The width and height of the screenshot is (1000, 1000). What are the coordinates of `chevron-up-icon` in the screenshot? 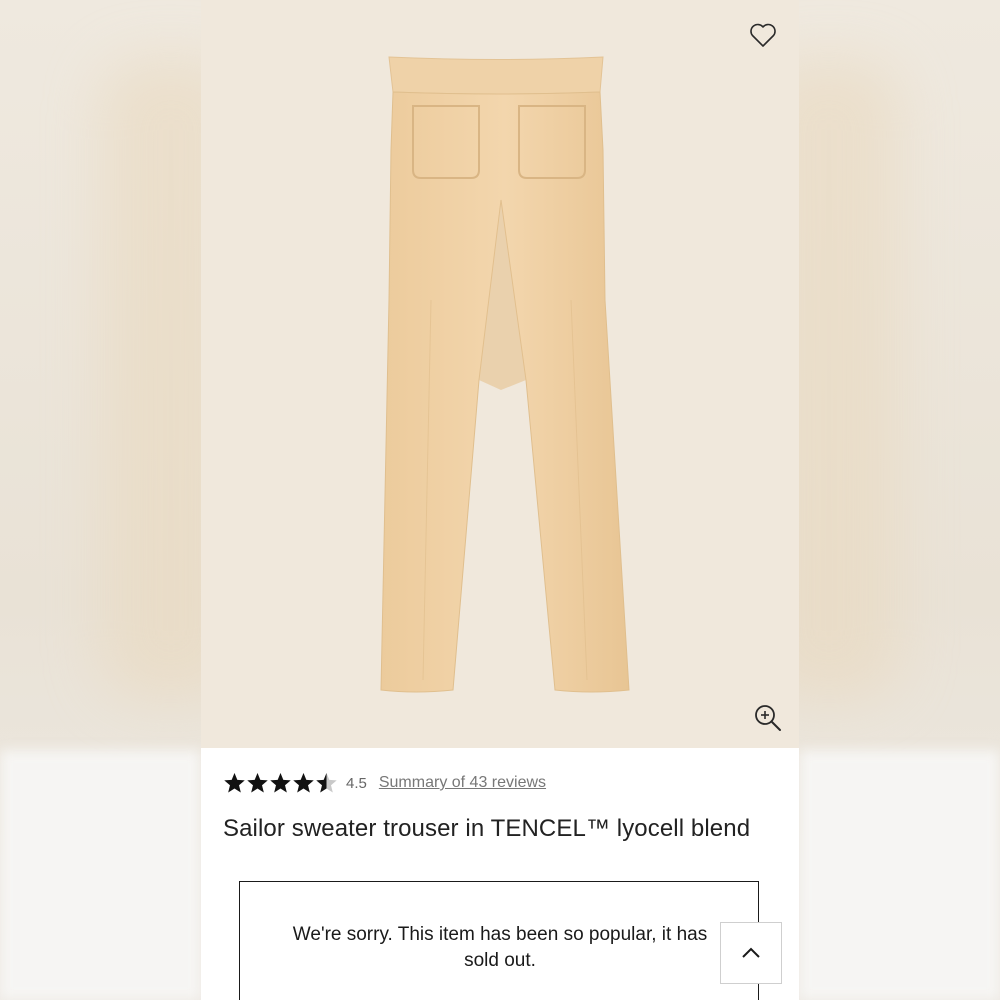 It's located at (751, 952).